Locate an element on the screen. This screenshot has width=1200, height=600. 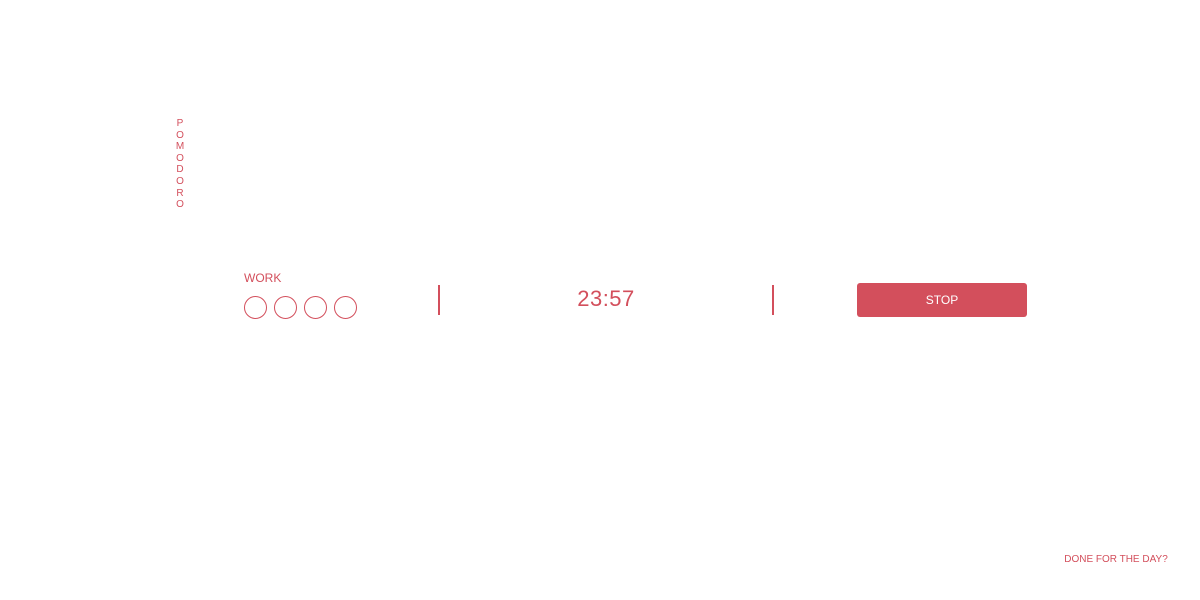
brand-letter: P is located at coordinates (180, 123).